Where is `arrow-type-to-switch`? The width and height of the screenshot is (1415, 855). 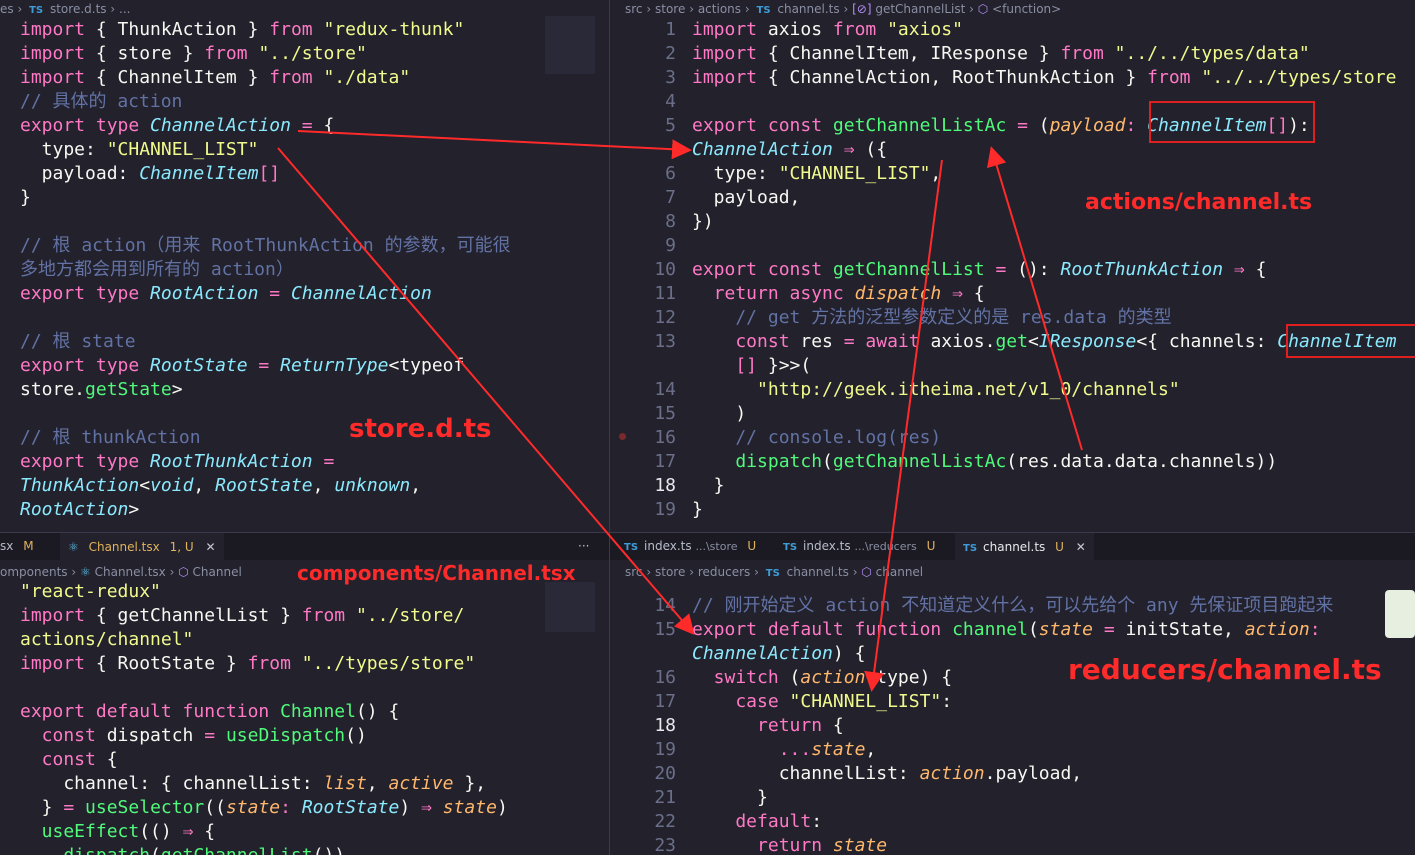
arrow-type-to-switch is located at coordinates (903, 425).